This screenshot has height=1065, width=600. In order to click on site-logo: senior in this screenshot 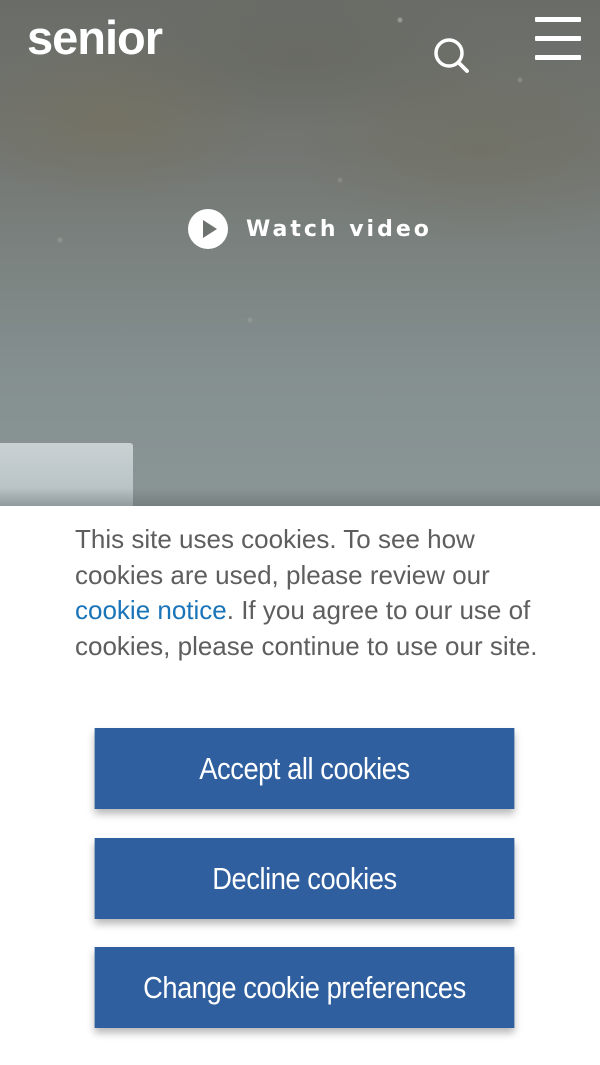, I will do `click(95, 38)`.